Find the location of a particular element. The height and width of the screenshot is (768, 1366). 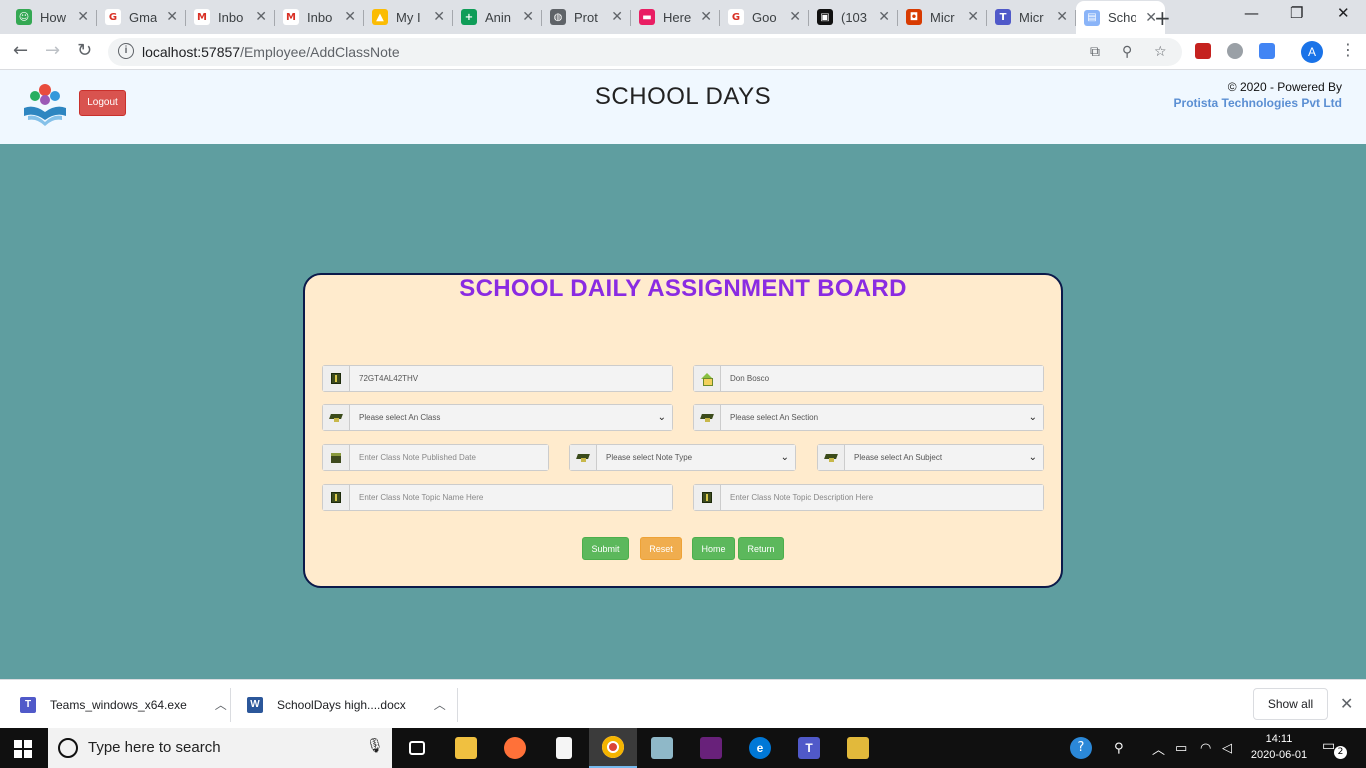

notes-app-icon is located at coordinates (662, 748).